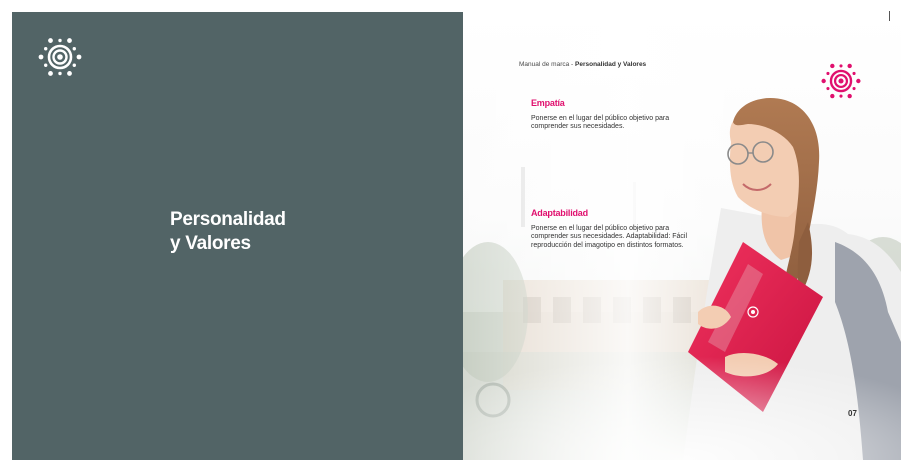 This screenshot has height=460, width=901. Describe the element at coordinates (611, 64) in the screenshot. I see `manual-header-section: Personalidad y Valores` at that location.